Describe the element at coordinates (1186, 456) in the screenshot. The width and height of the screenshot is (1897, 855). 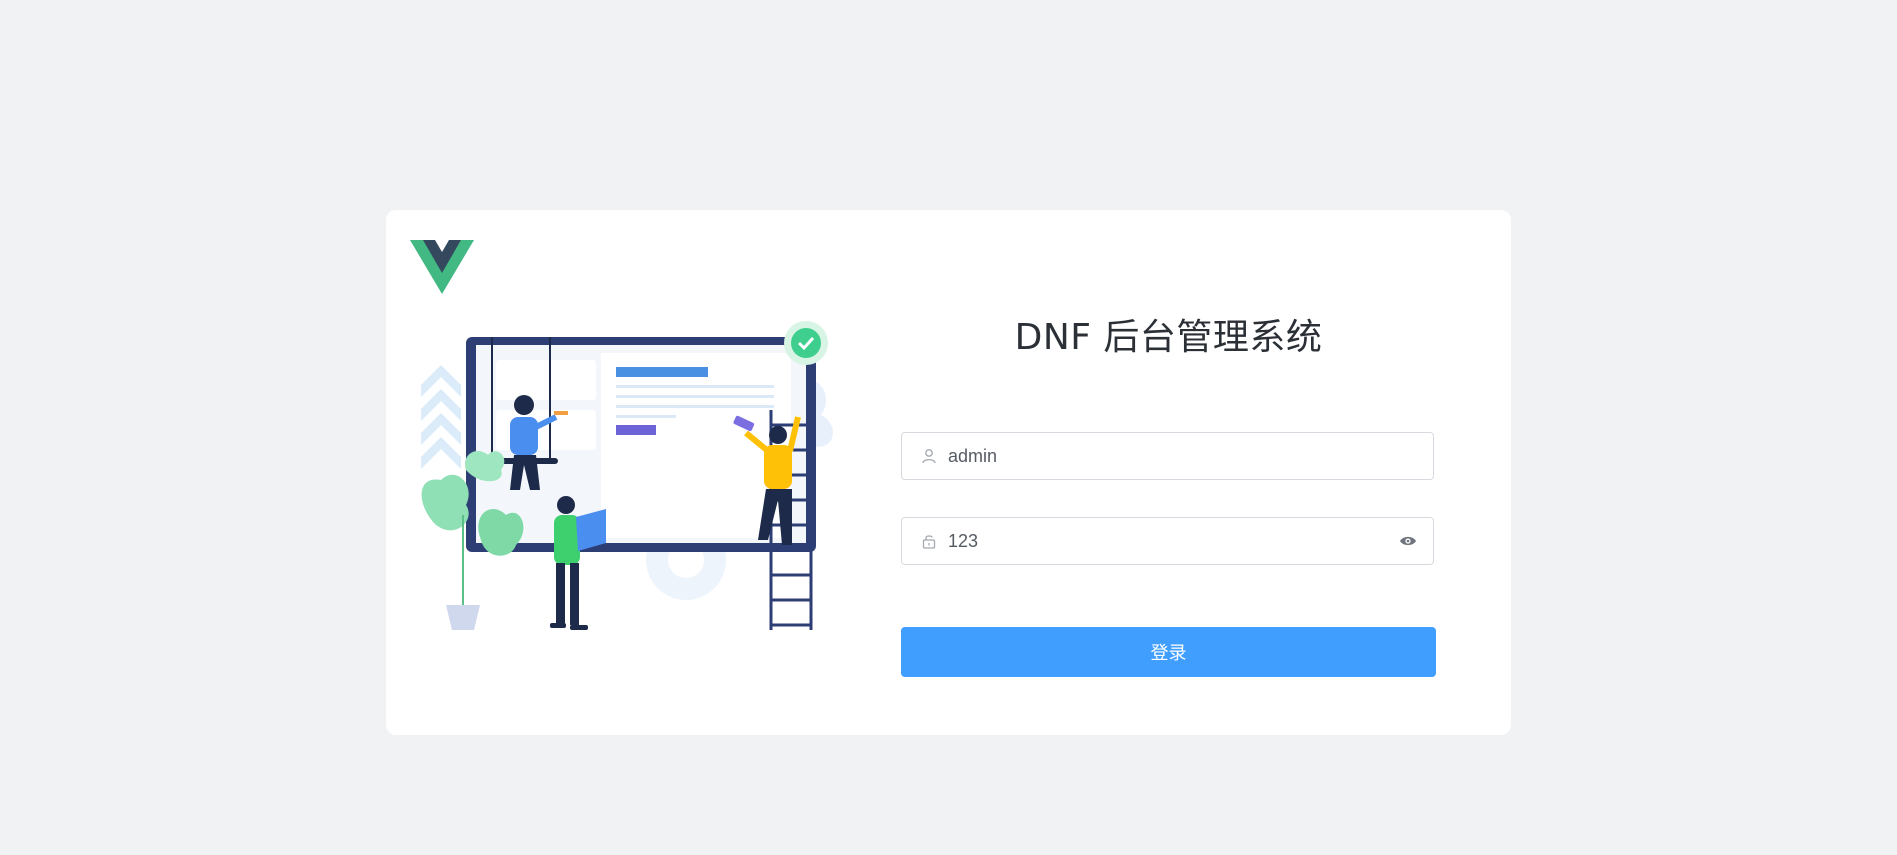
I see `username-input` at that location.